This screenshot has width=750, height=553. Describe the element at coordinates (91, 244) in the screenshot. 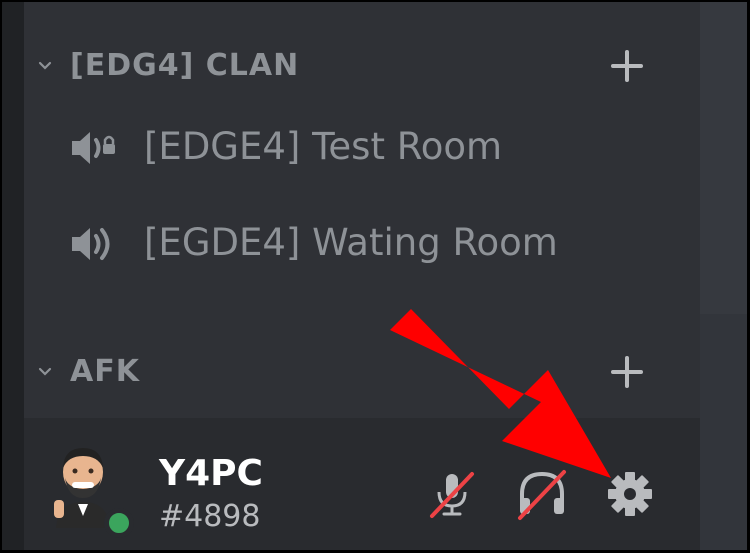

I see `speaker-icon` at that location.